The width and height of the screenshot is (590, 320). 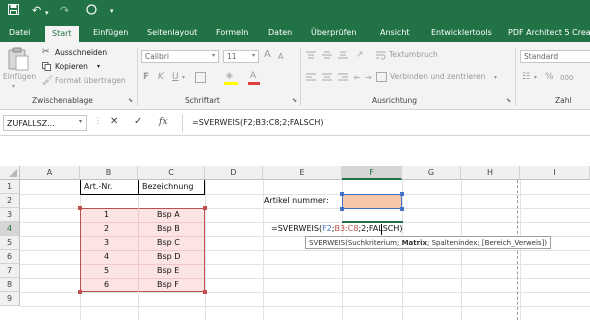 What do you see at coordinates (91, 11) in the screenshot?
I see `circle-icon` at bounding box center [91, 11].